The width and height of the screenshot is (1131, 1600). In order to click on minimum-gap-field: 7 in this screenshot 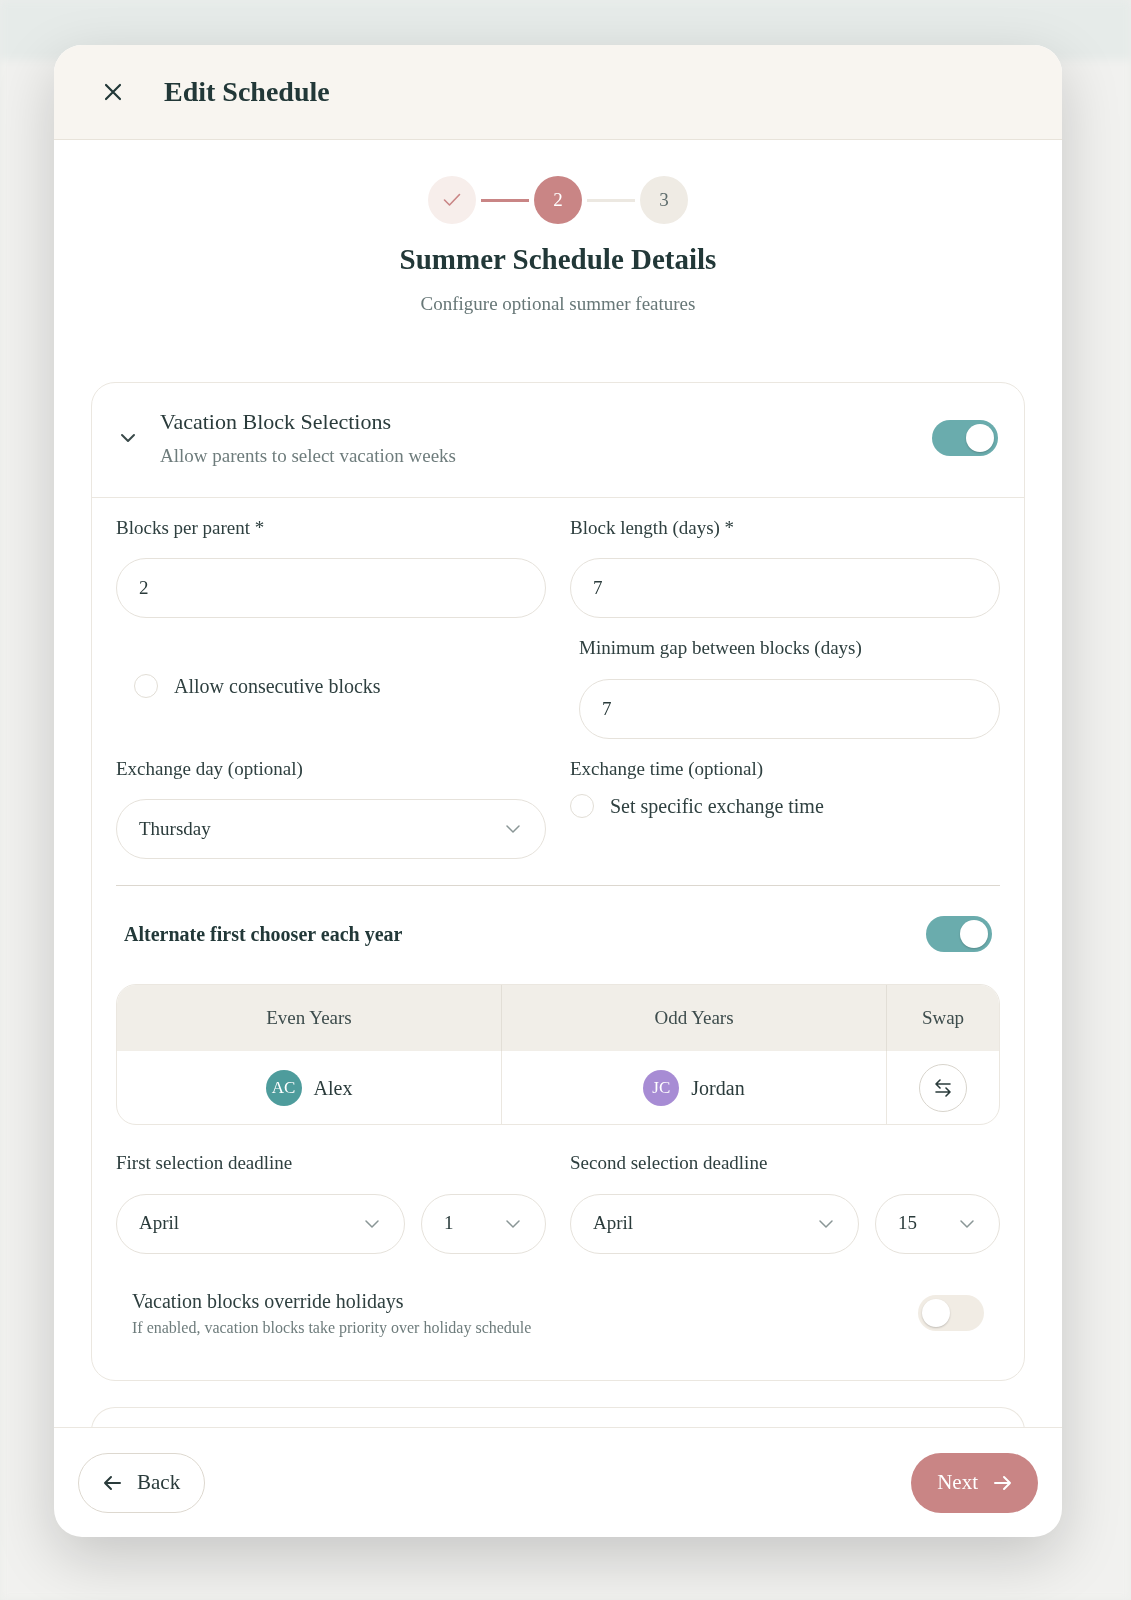, I will do `click(789, 708)`.